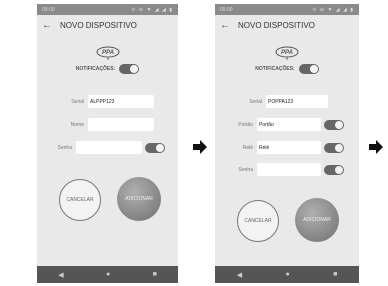 Image resolution: width=388 pixels, height=286 pixels. Describe the element at coordinates (77, 124) in the screenshot. I see `nome-label: Nome` at that location.